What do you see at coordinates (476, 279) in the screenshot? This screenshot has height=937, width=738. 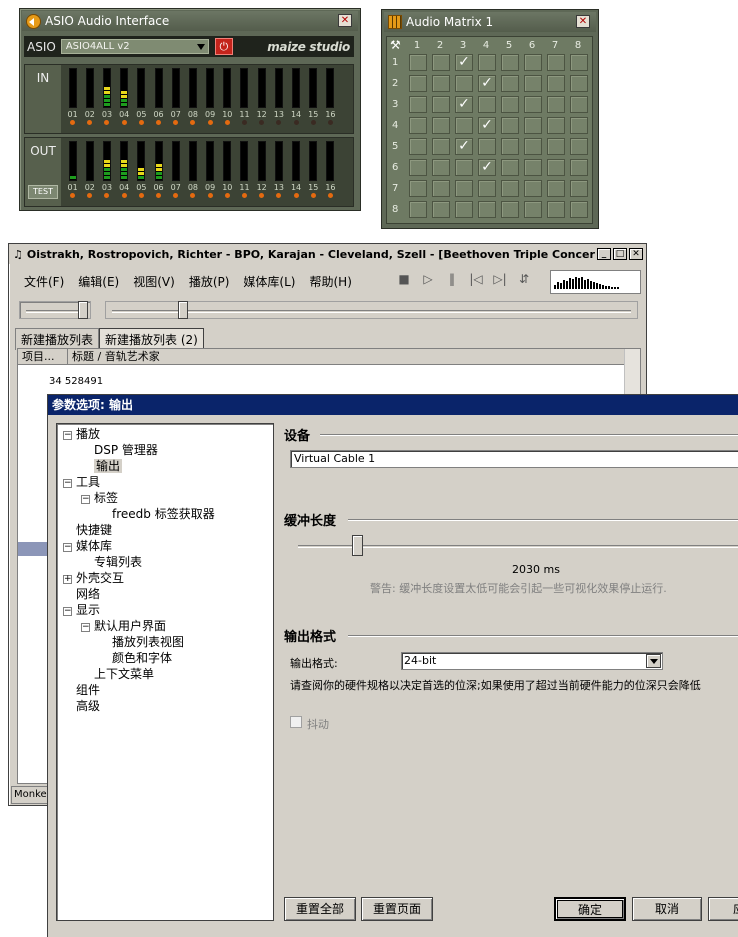 I see `previous-icon: |◁` at bounding box center [476, 279].